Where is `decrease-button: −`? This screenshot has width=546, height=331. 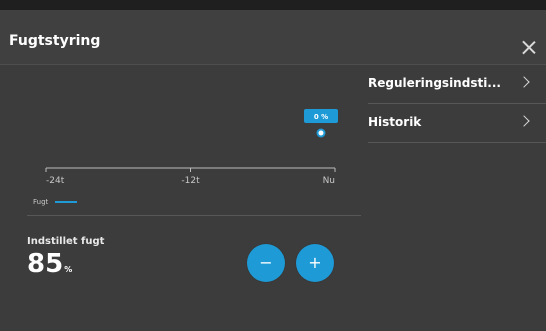
decrease-button: − is located at coordinates (266, 263).